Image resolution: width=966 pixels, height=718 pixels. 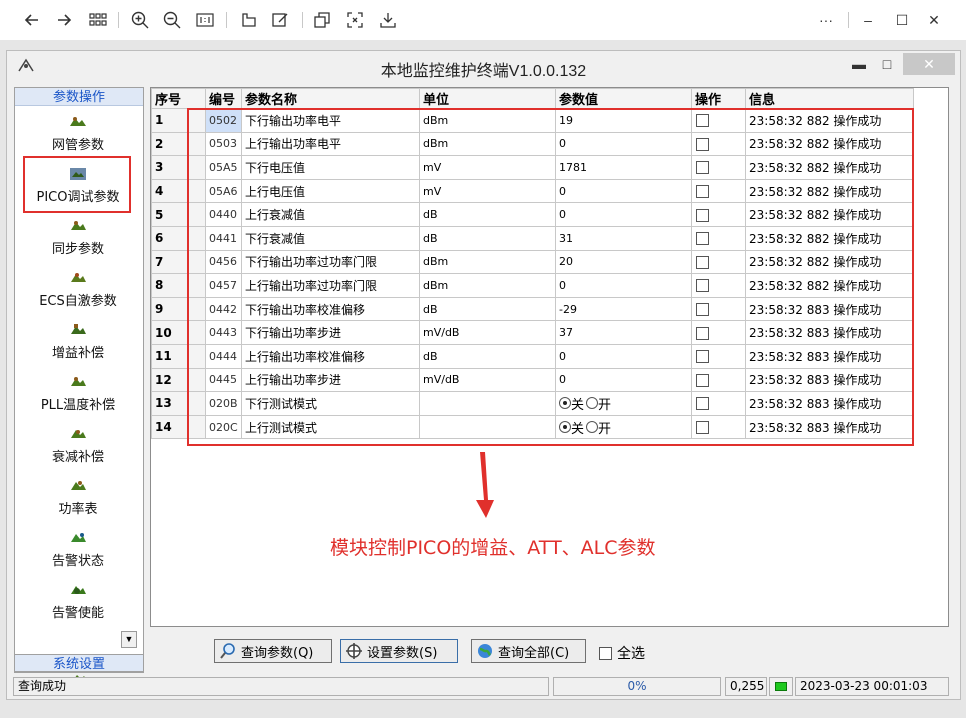 I want to click on sidebar-item-gain: 增益补偿, so click(x=78, y=343).